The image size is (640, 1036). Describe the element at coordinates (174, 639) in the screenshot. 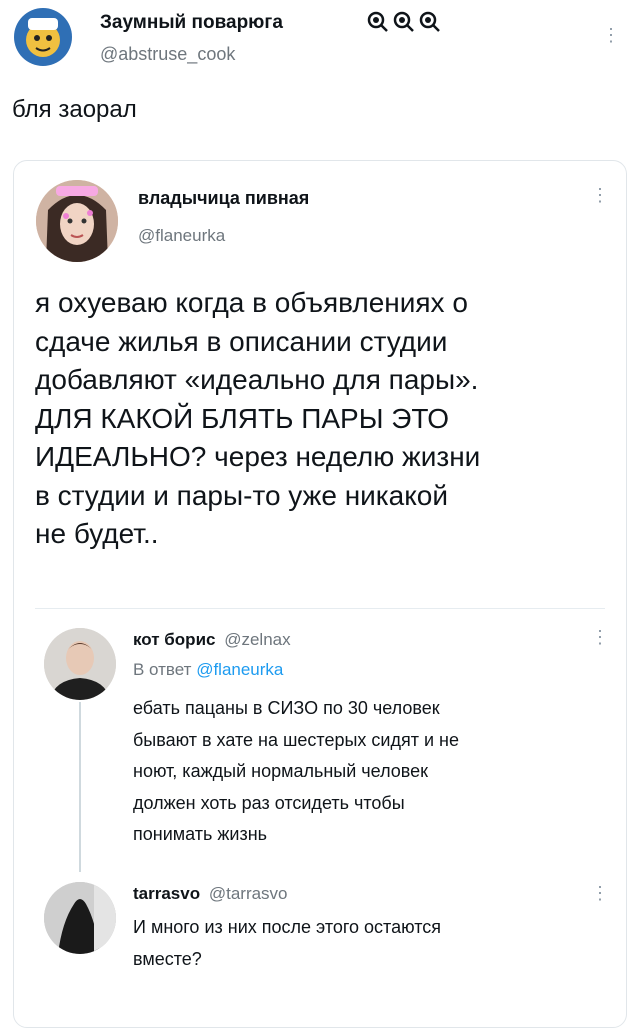

I see `display-name: кот борис` at that location.